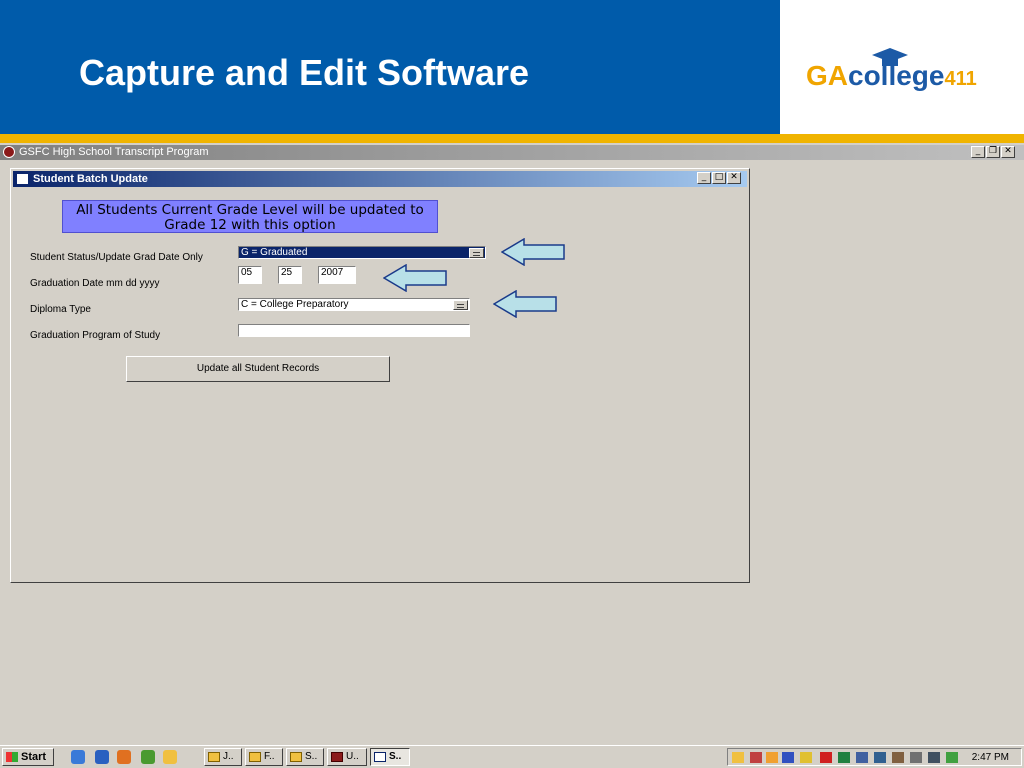  I want to click on taskbar-item: F.., so click(264, 757).